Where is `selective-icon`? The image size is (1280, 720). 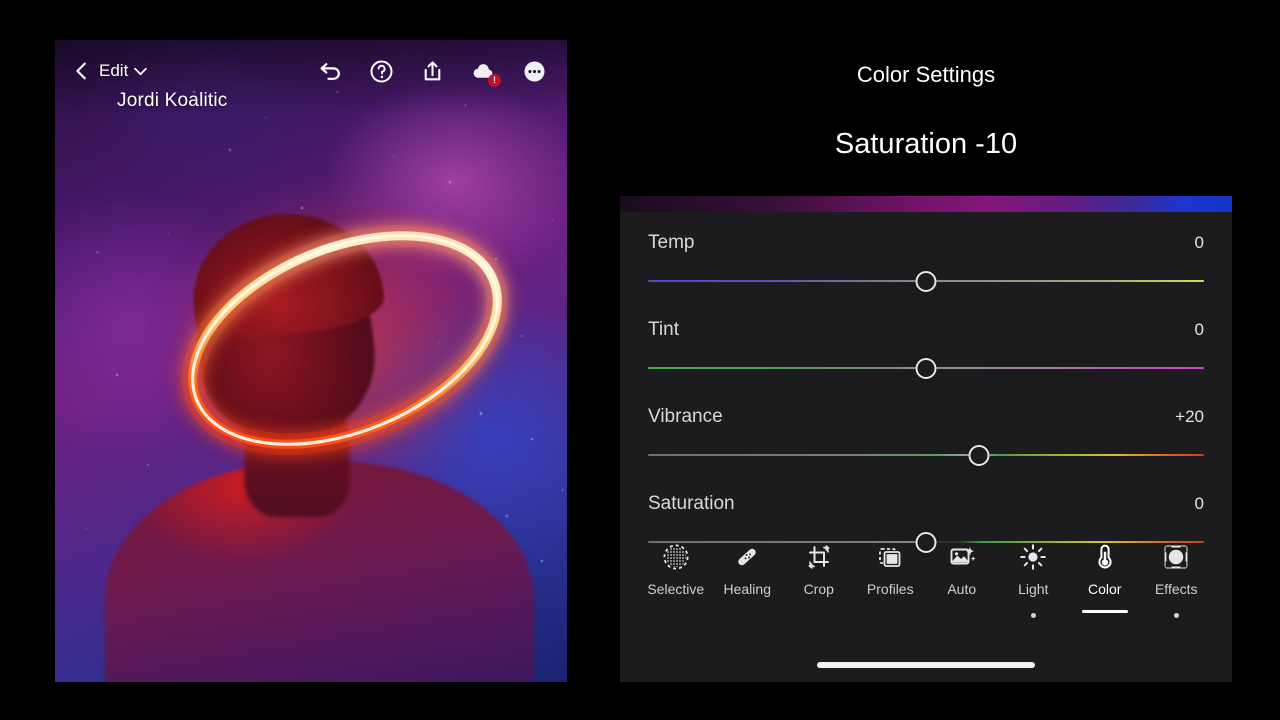
selective-icon is located at coordinates (676, 557).